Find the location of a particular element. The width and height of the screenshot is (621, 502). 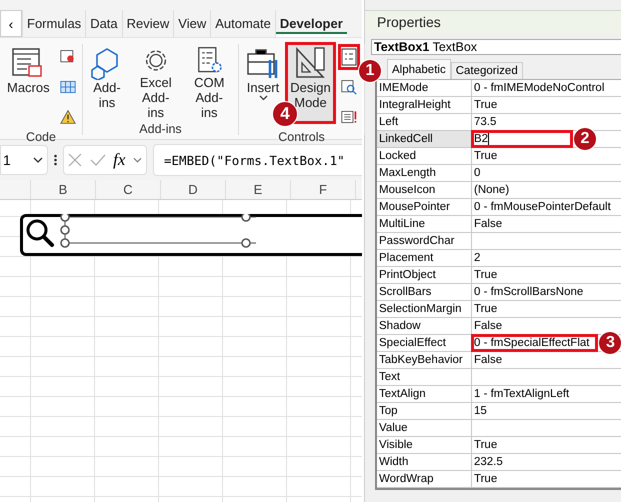

property-name: TabKeyBehavior is located at coordinates (424, 360).